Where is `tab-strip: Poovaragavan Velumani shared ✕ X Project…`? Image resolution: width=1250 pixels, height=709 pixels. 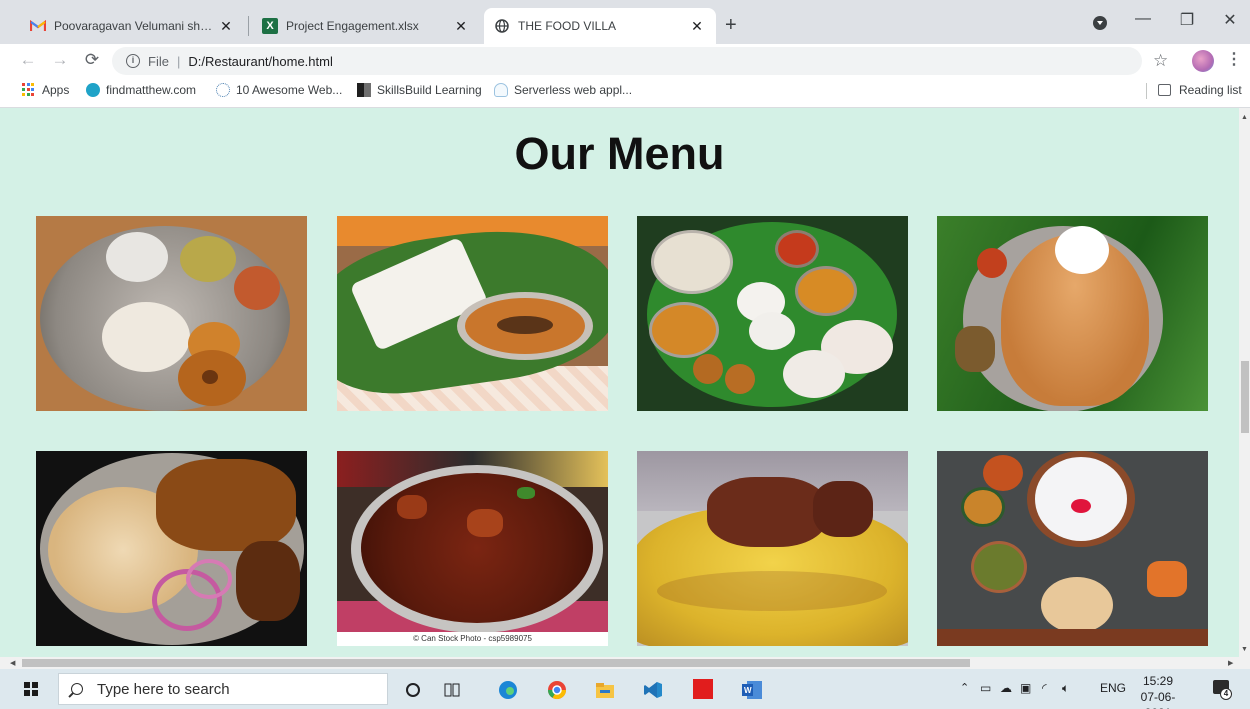
tab-strip: Poovaragavan Velumani shared ✕ X Project… is located at coordinates (625, 22).